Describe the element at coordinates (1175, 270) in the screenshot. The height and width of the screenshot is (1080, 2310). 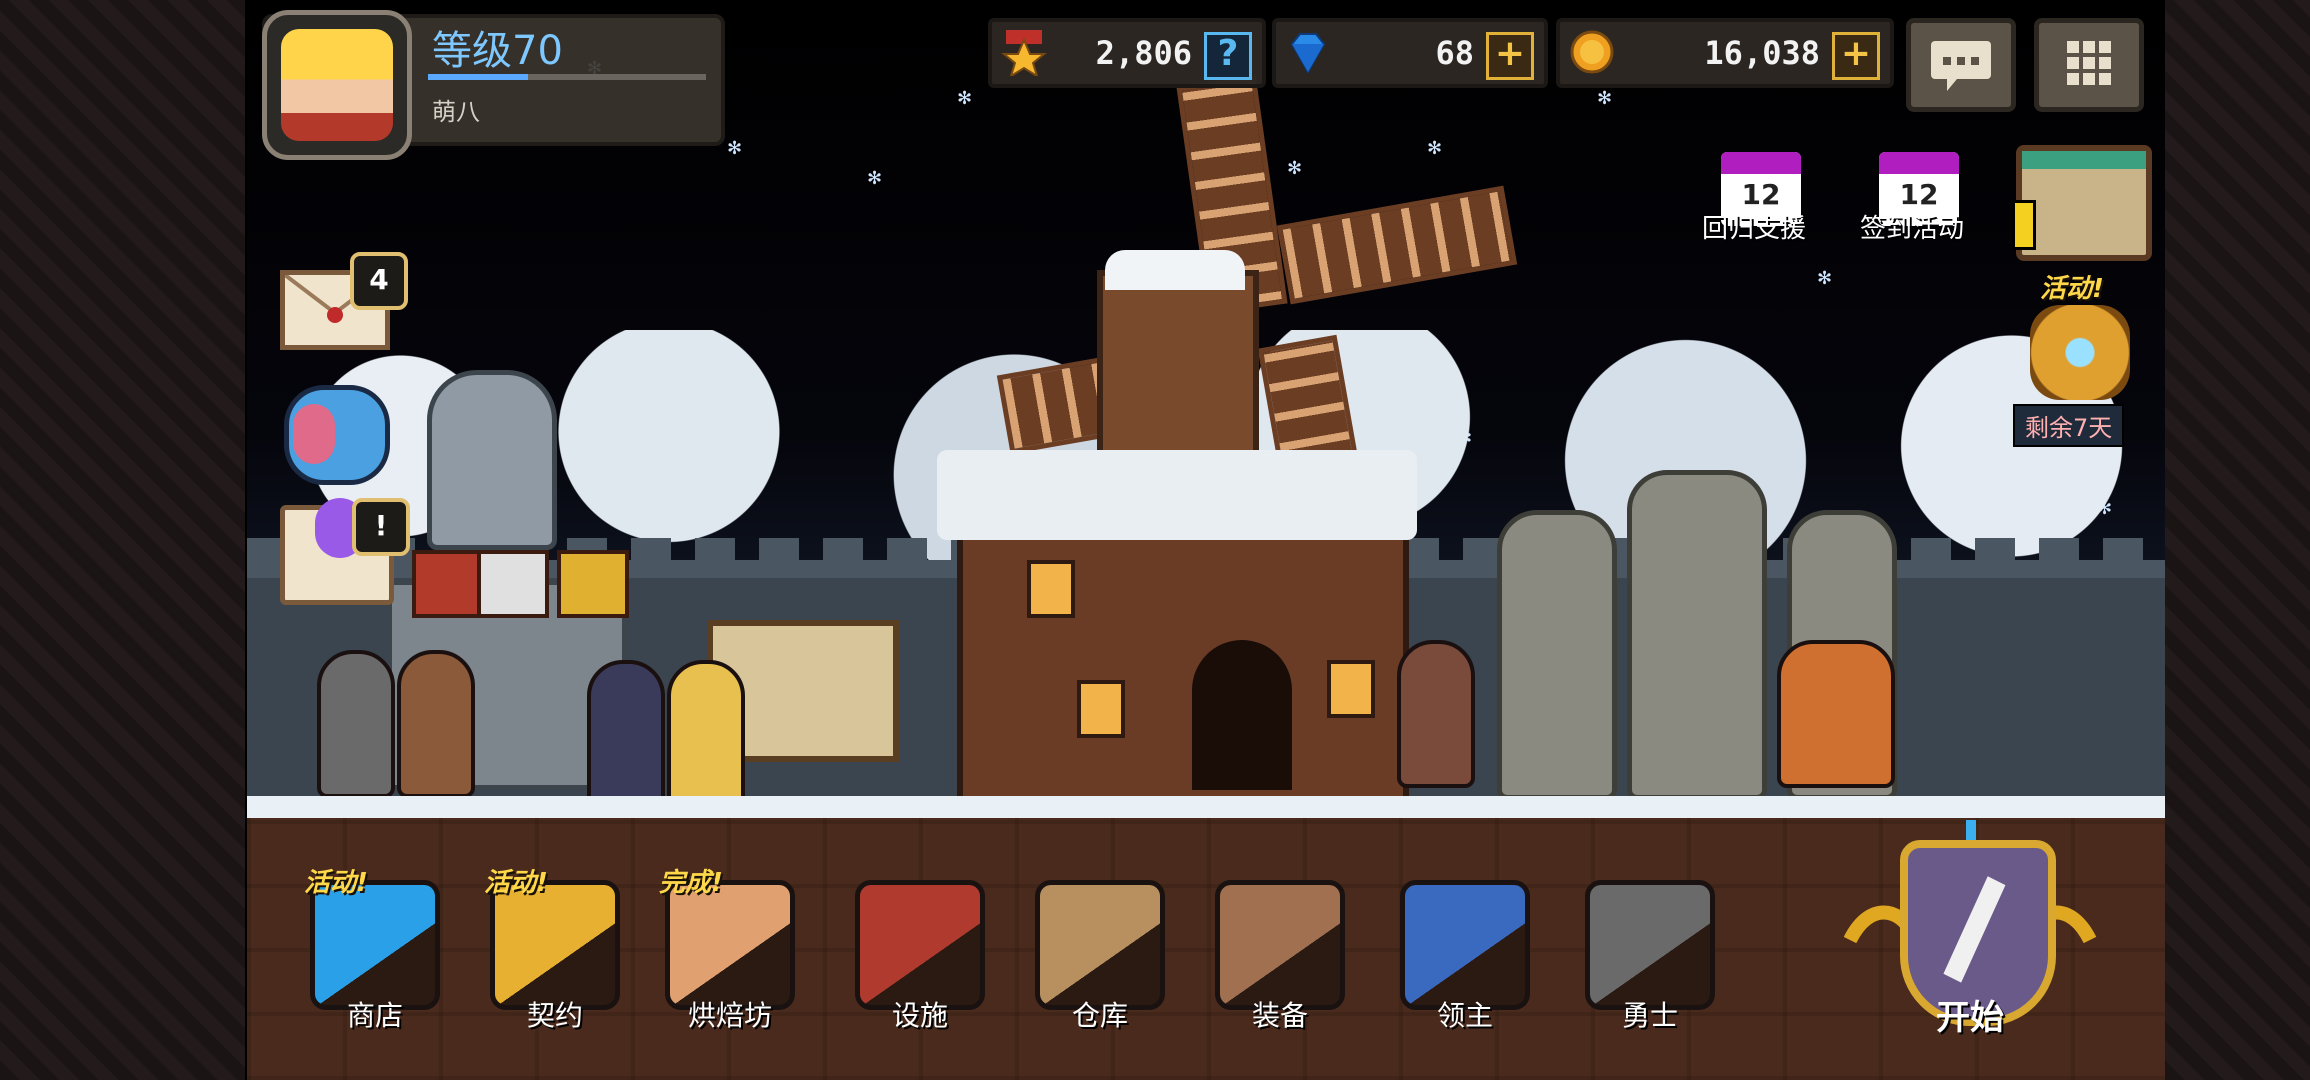
I see `windmill-snow-cap` at that location.